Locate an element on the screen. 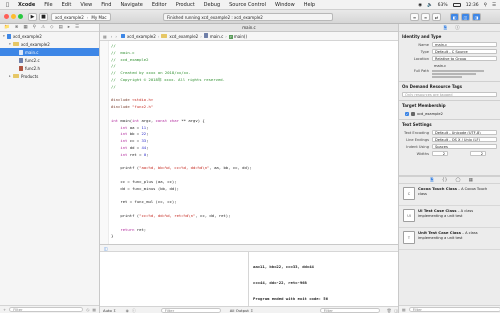  notification-center-icon: ☰ is located at coordinates (494, 5).